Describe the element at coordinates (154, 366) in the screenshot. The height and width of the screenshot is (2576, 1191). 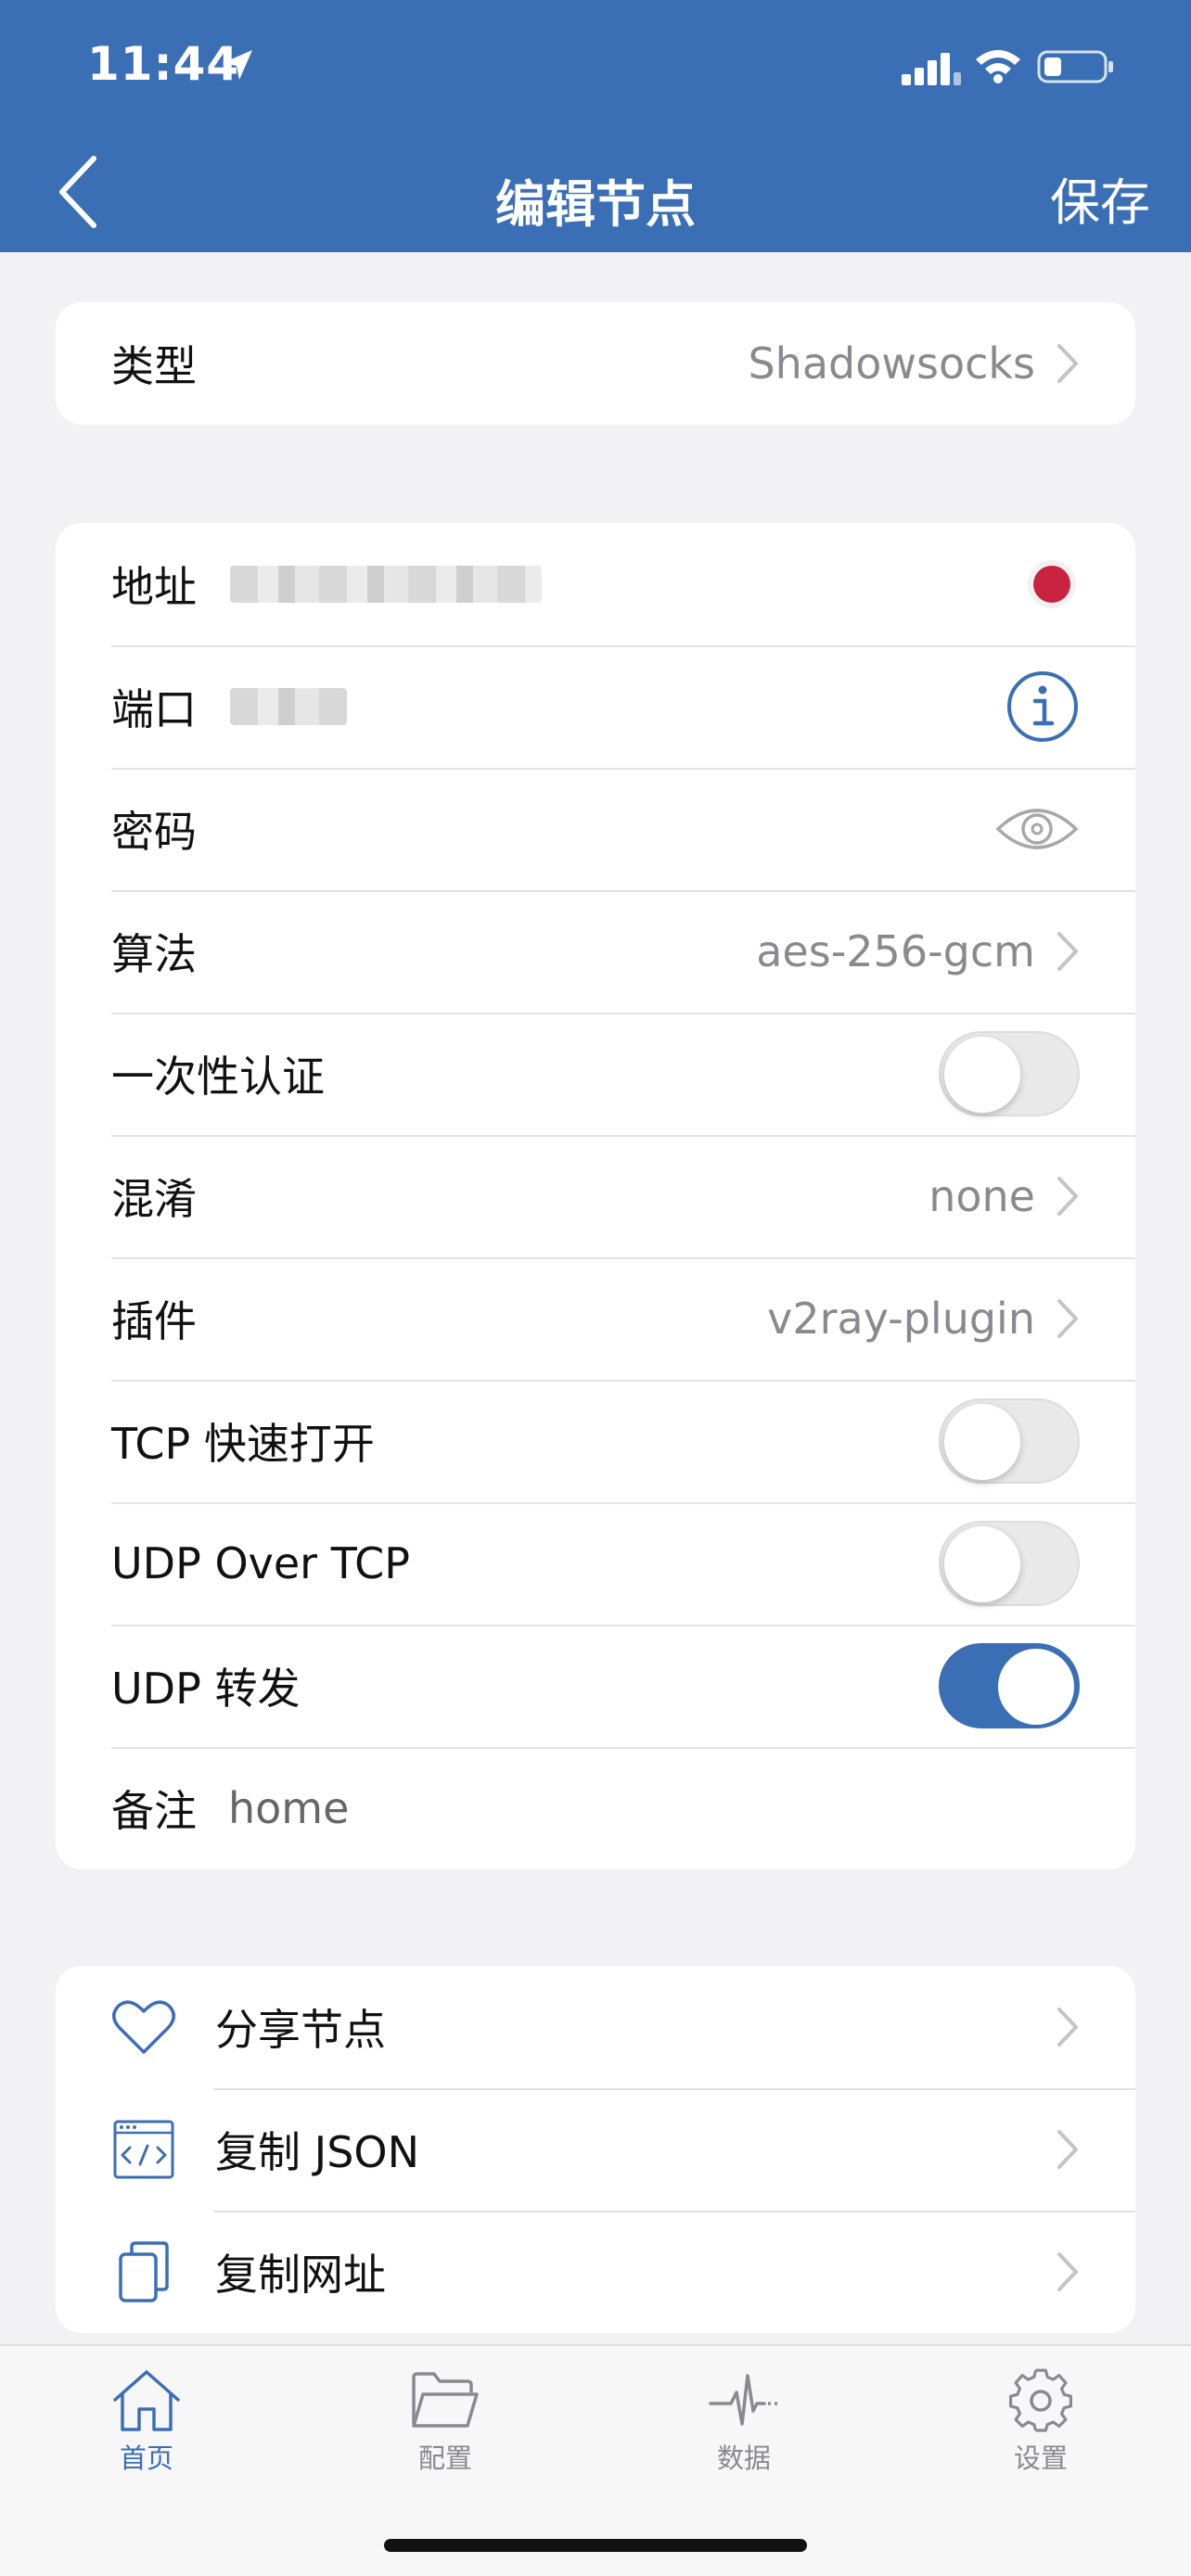
I see `type-label: 类型` at that location.